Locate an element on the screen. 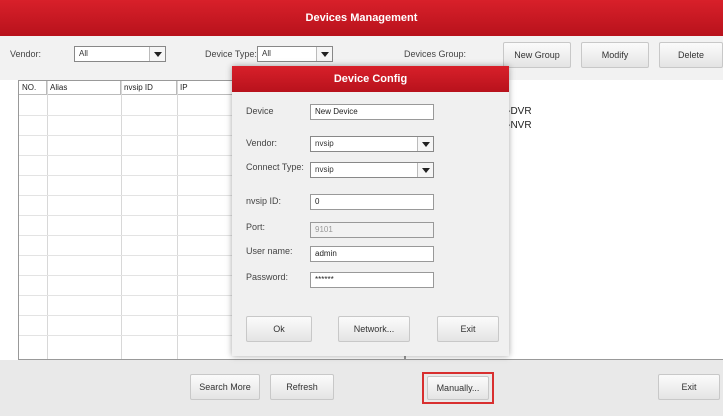 Image resolution: width=723 pixels, height=416 pixels. nvsip-id-label: nvsip ID: is located at coordinates (264, 201).